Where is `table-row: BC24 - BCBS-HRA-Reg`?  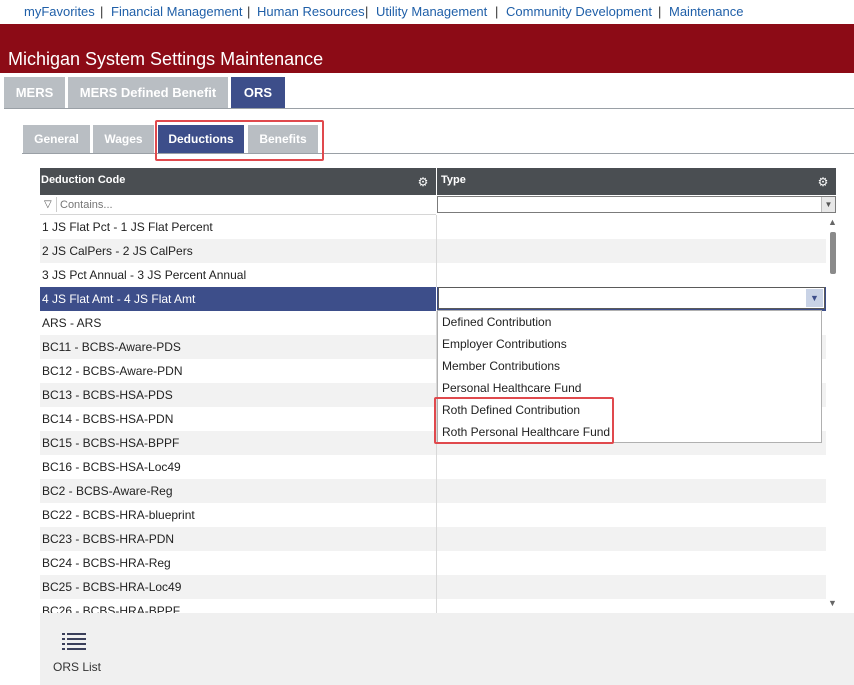 table-row: BC24 - BCBS-HRA-Reg is located at coordinates (433, 563).